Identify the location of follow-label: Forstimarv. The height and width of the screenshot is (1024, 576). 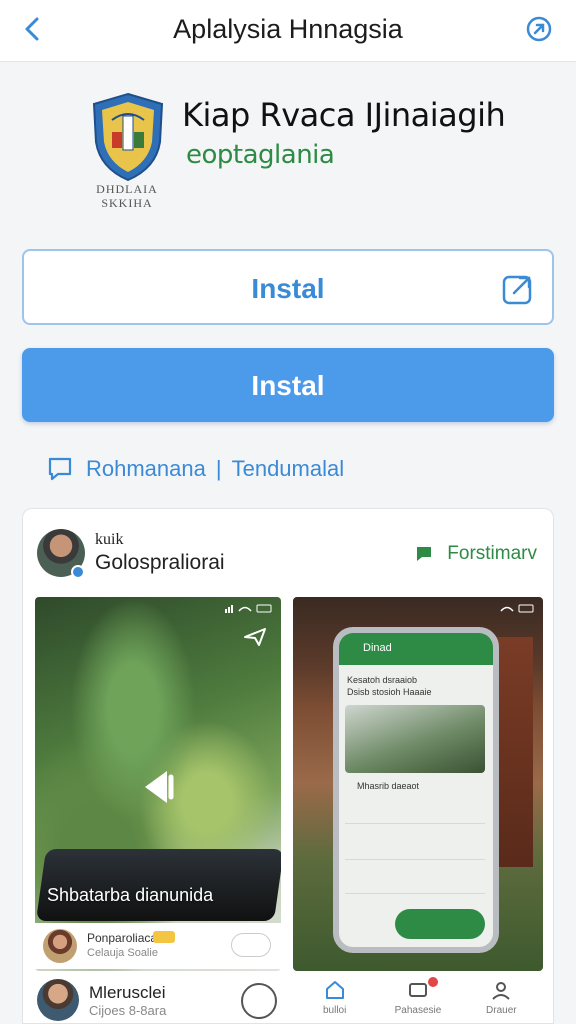
(492, 553).